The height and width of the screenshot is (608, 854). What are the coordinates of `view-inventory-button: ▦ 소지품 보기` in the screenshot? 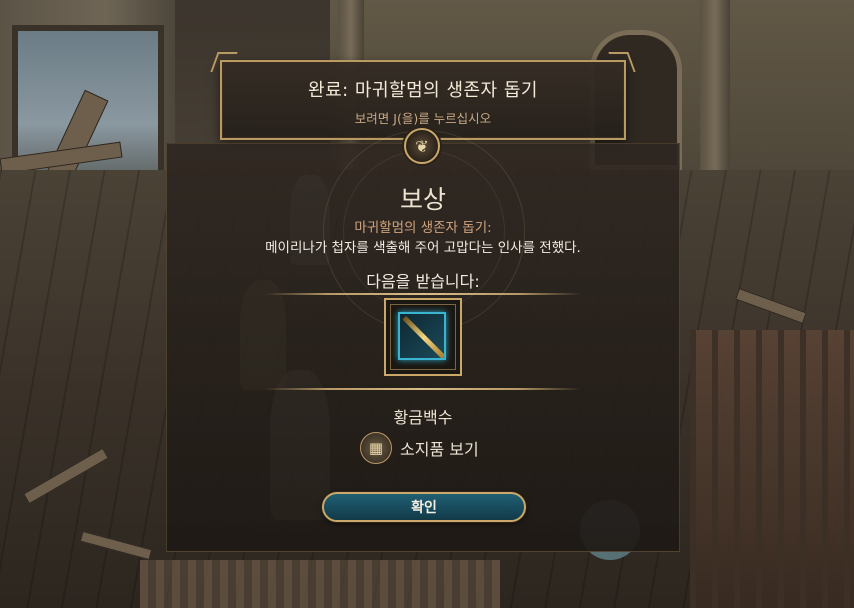 It's located at (419, 448).